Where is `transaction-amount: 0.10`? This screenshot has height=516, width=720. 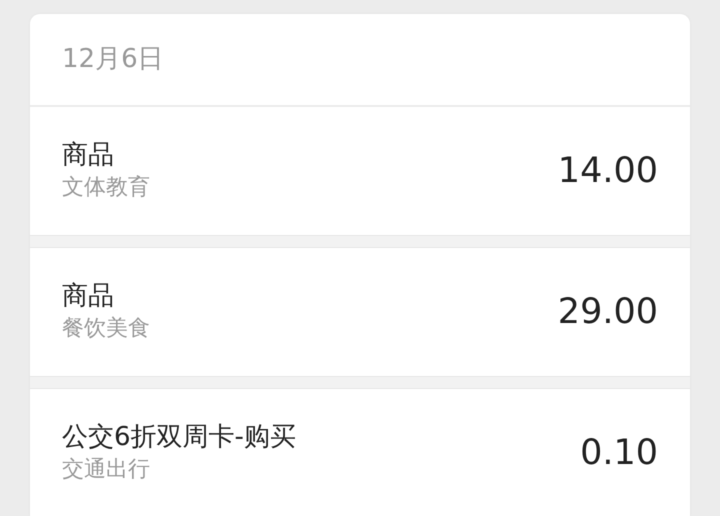 transaction-amount: 0.10 is located at coordinates (619, 453).